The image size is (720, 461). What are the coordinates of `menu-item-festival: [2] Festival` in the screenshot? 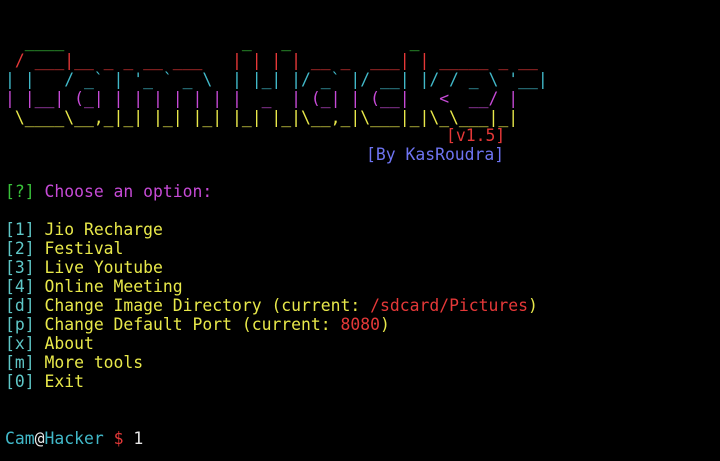 It's located at (64, 248).